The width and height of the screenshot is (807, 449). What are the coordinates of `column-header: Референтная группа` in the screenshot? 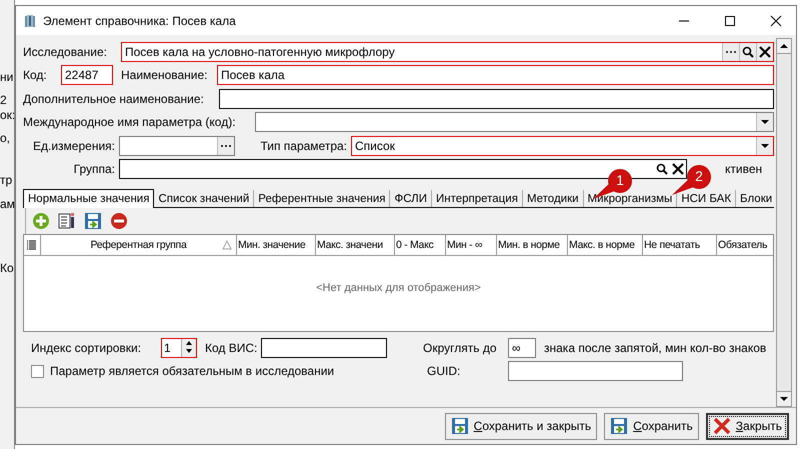 It's located at (139, 245).